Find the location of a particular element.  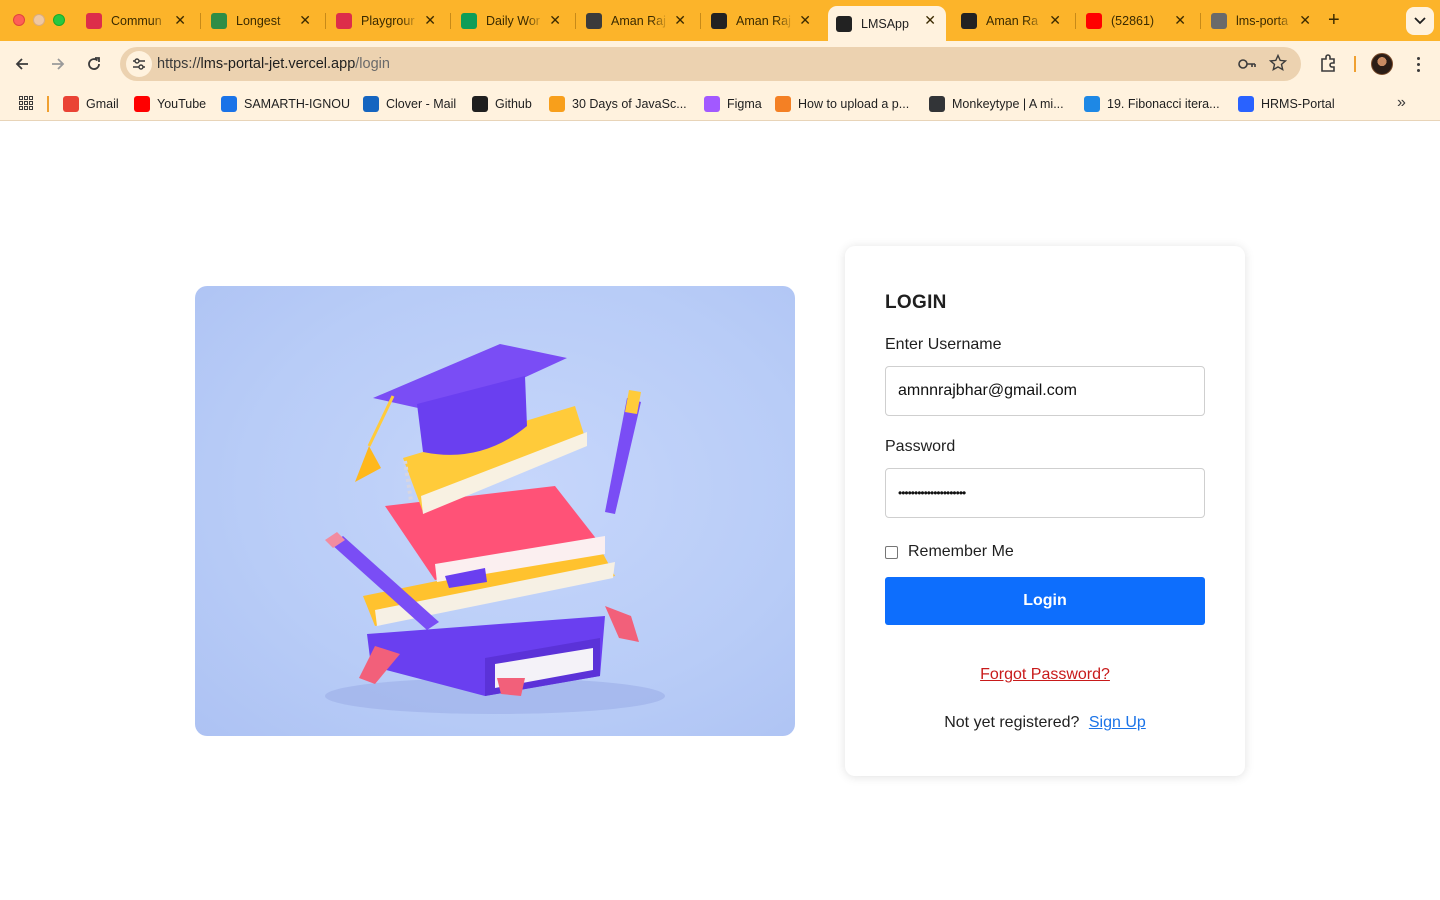

username-input is located at coordinates (1045, 391).